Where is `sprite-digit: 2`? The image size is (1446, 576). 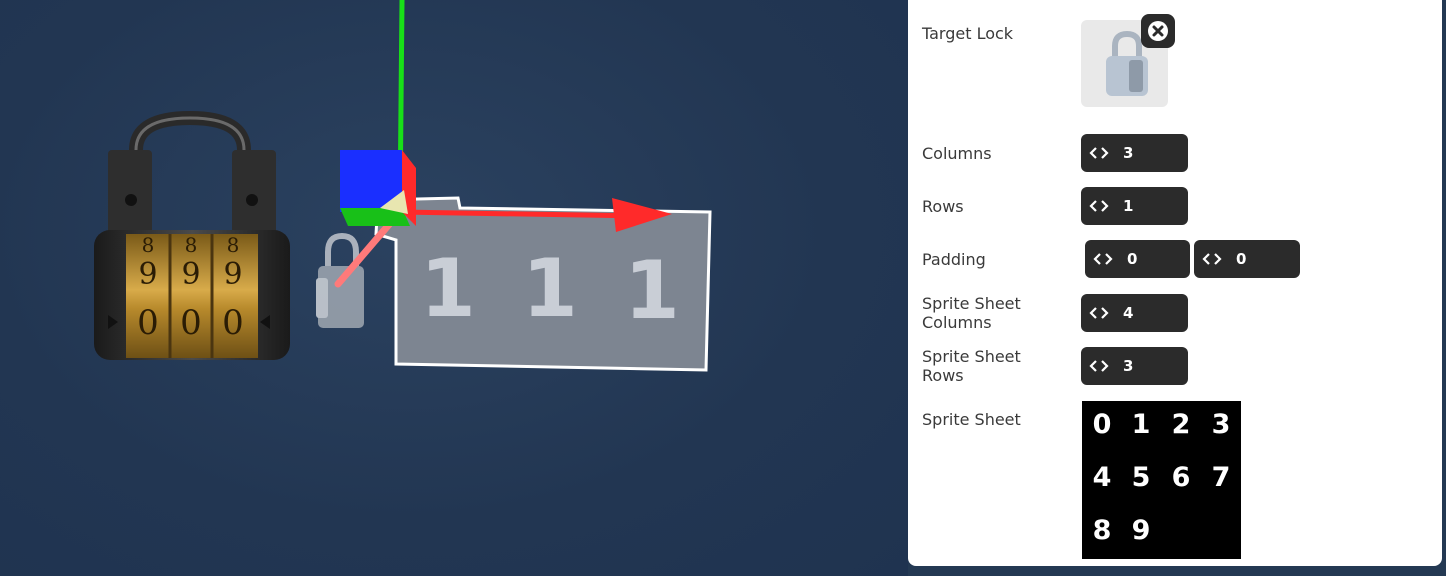 sprite-digit: 2 is located at coordinates (1181, 424).